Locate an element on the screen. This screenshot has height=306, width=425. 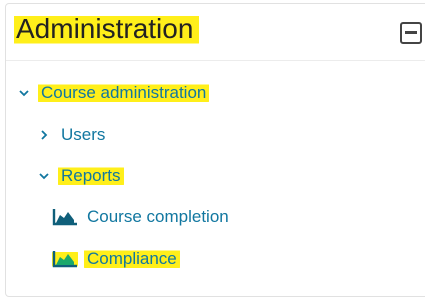
tree-item-course-administration: Course administration is located at coordinates (114, 93).